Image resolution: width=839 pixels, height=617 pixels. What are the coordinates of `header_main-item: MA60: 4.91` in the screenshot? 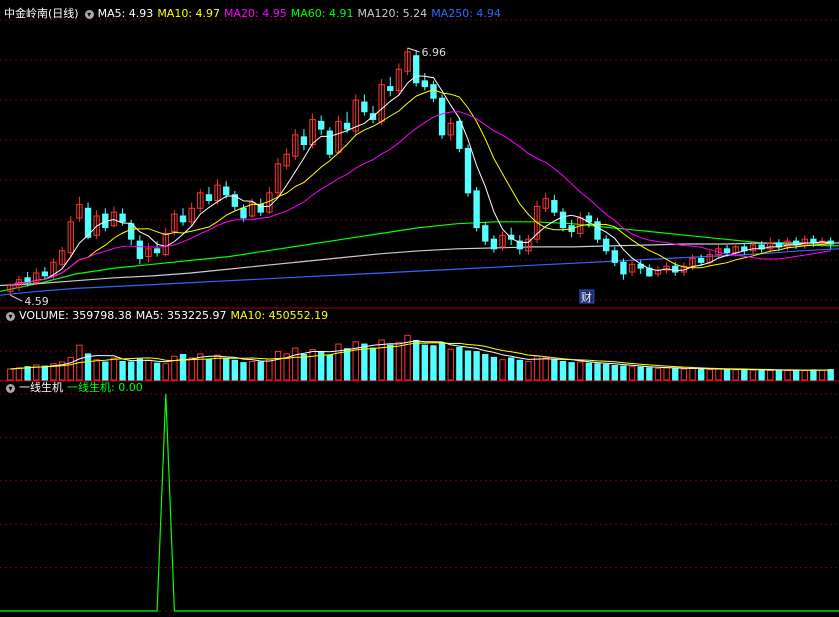 It's located at (322, 13).